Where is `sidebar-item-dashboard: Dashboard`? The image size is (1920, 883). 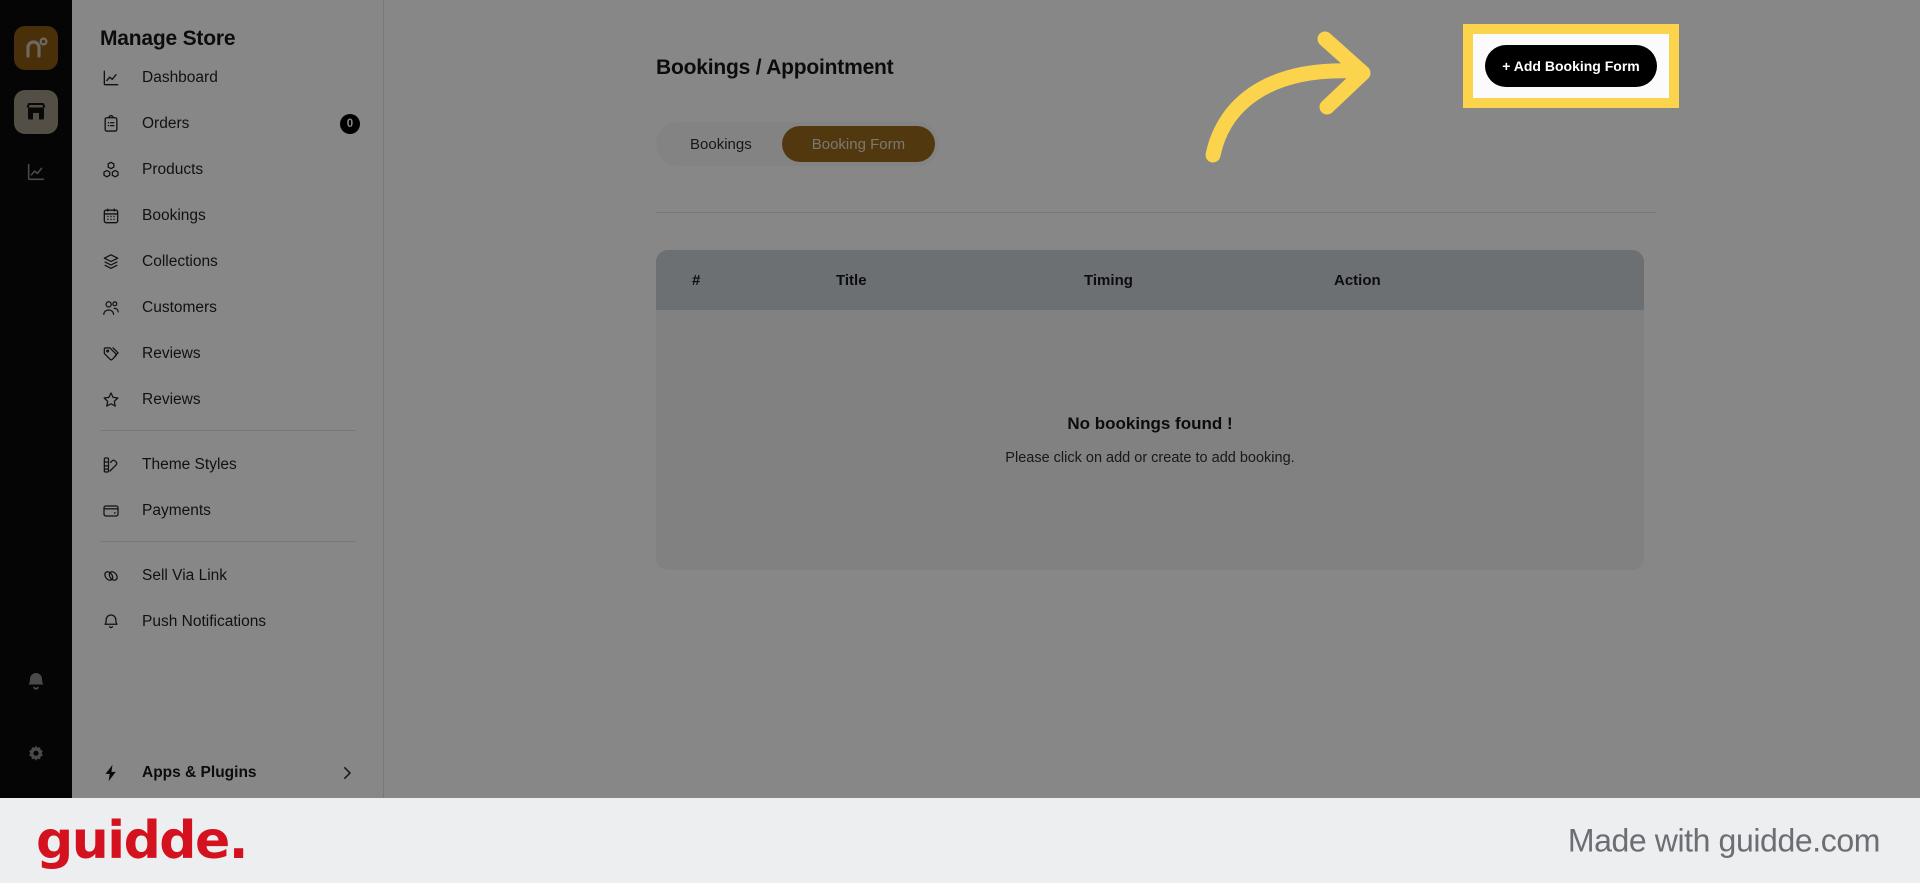
sidebar-item-dashboard: Dashboard is located at coordinates (228, 78).